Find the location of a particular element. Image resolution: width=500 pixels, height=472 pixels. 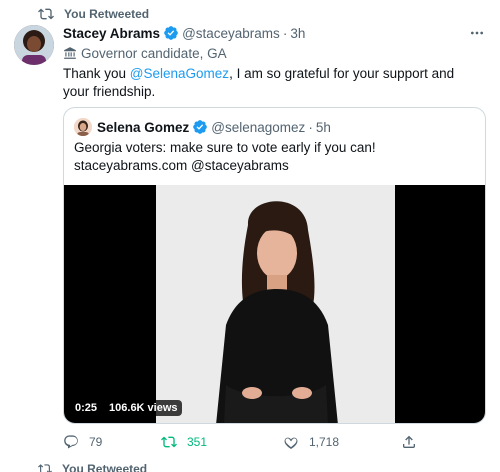

like-count: 1,718 is located at coordinates (324, 442).